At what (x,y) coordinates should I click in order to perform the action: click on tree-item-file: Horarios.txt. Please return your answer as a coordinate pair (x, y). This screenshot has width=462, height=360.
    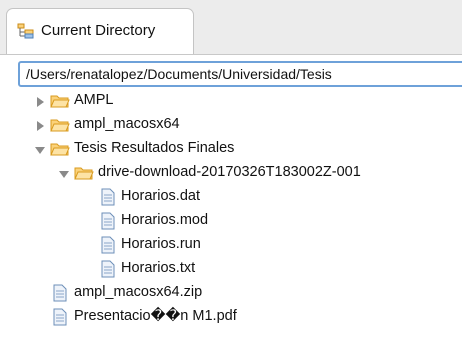
    Looking at the image, I should click on (231, 270).